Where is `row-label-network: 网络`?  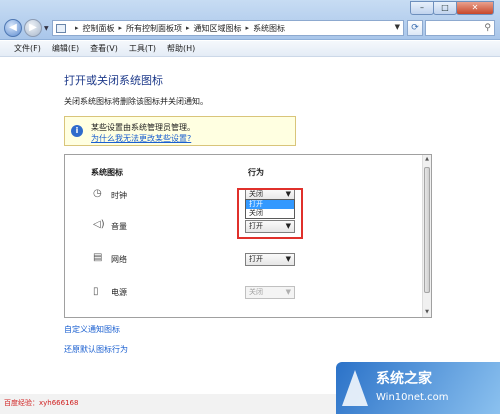
row-label-network: 网络 is located at coordinates (119, 259).